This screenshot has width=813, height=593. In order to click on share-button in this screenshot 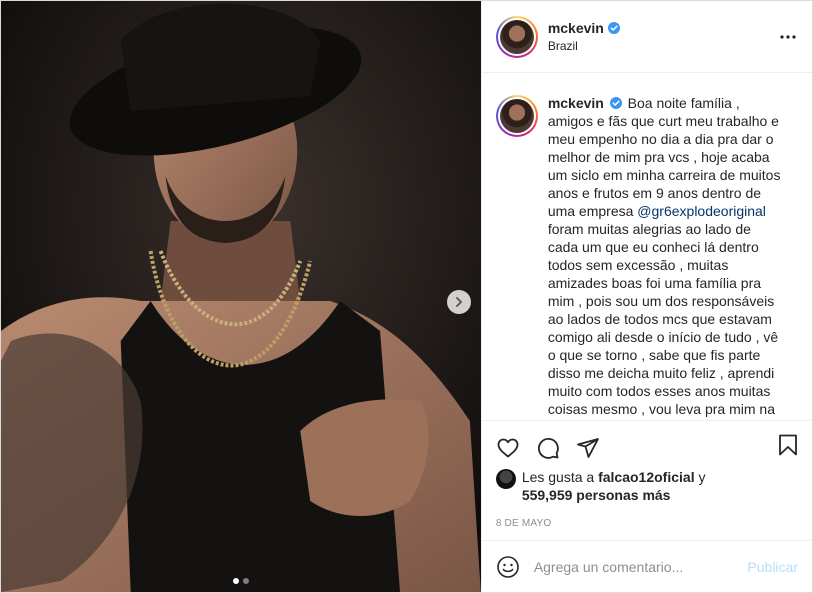, I will do `click(588, 448)`.